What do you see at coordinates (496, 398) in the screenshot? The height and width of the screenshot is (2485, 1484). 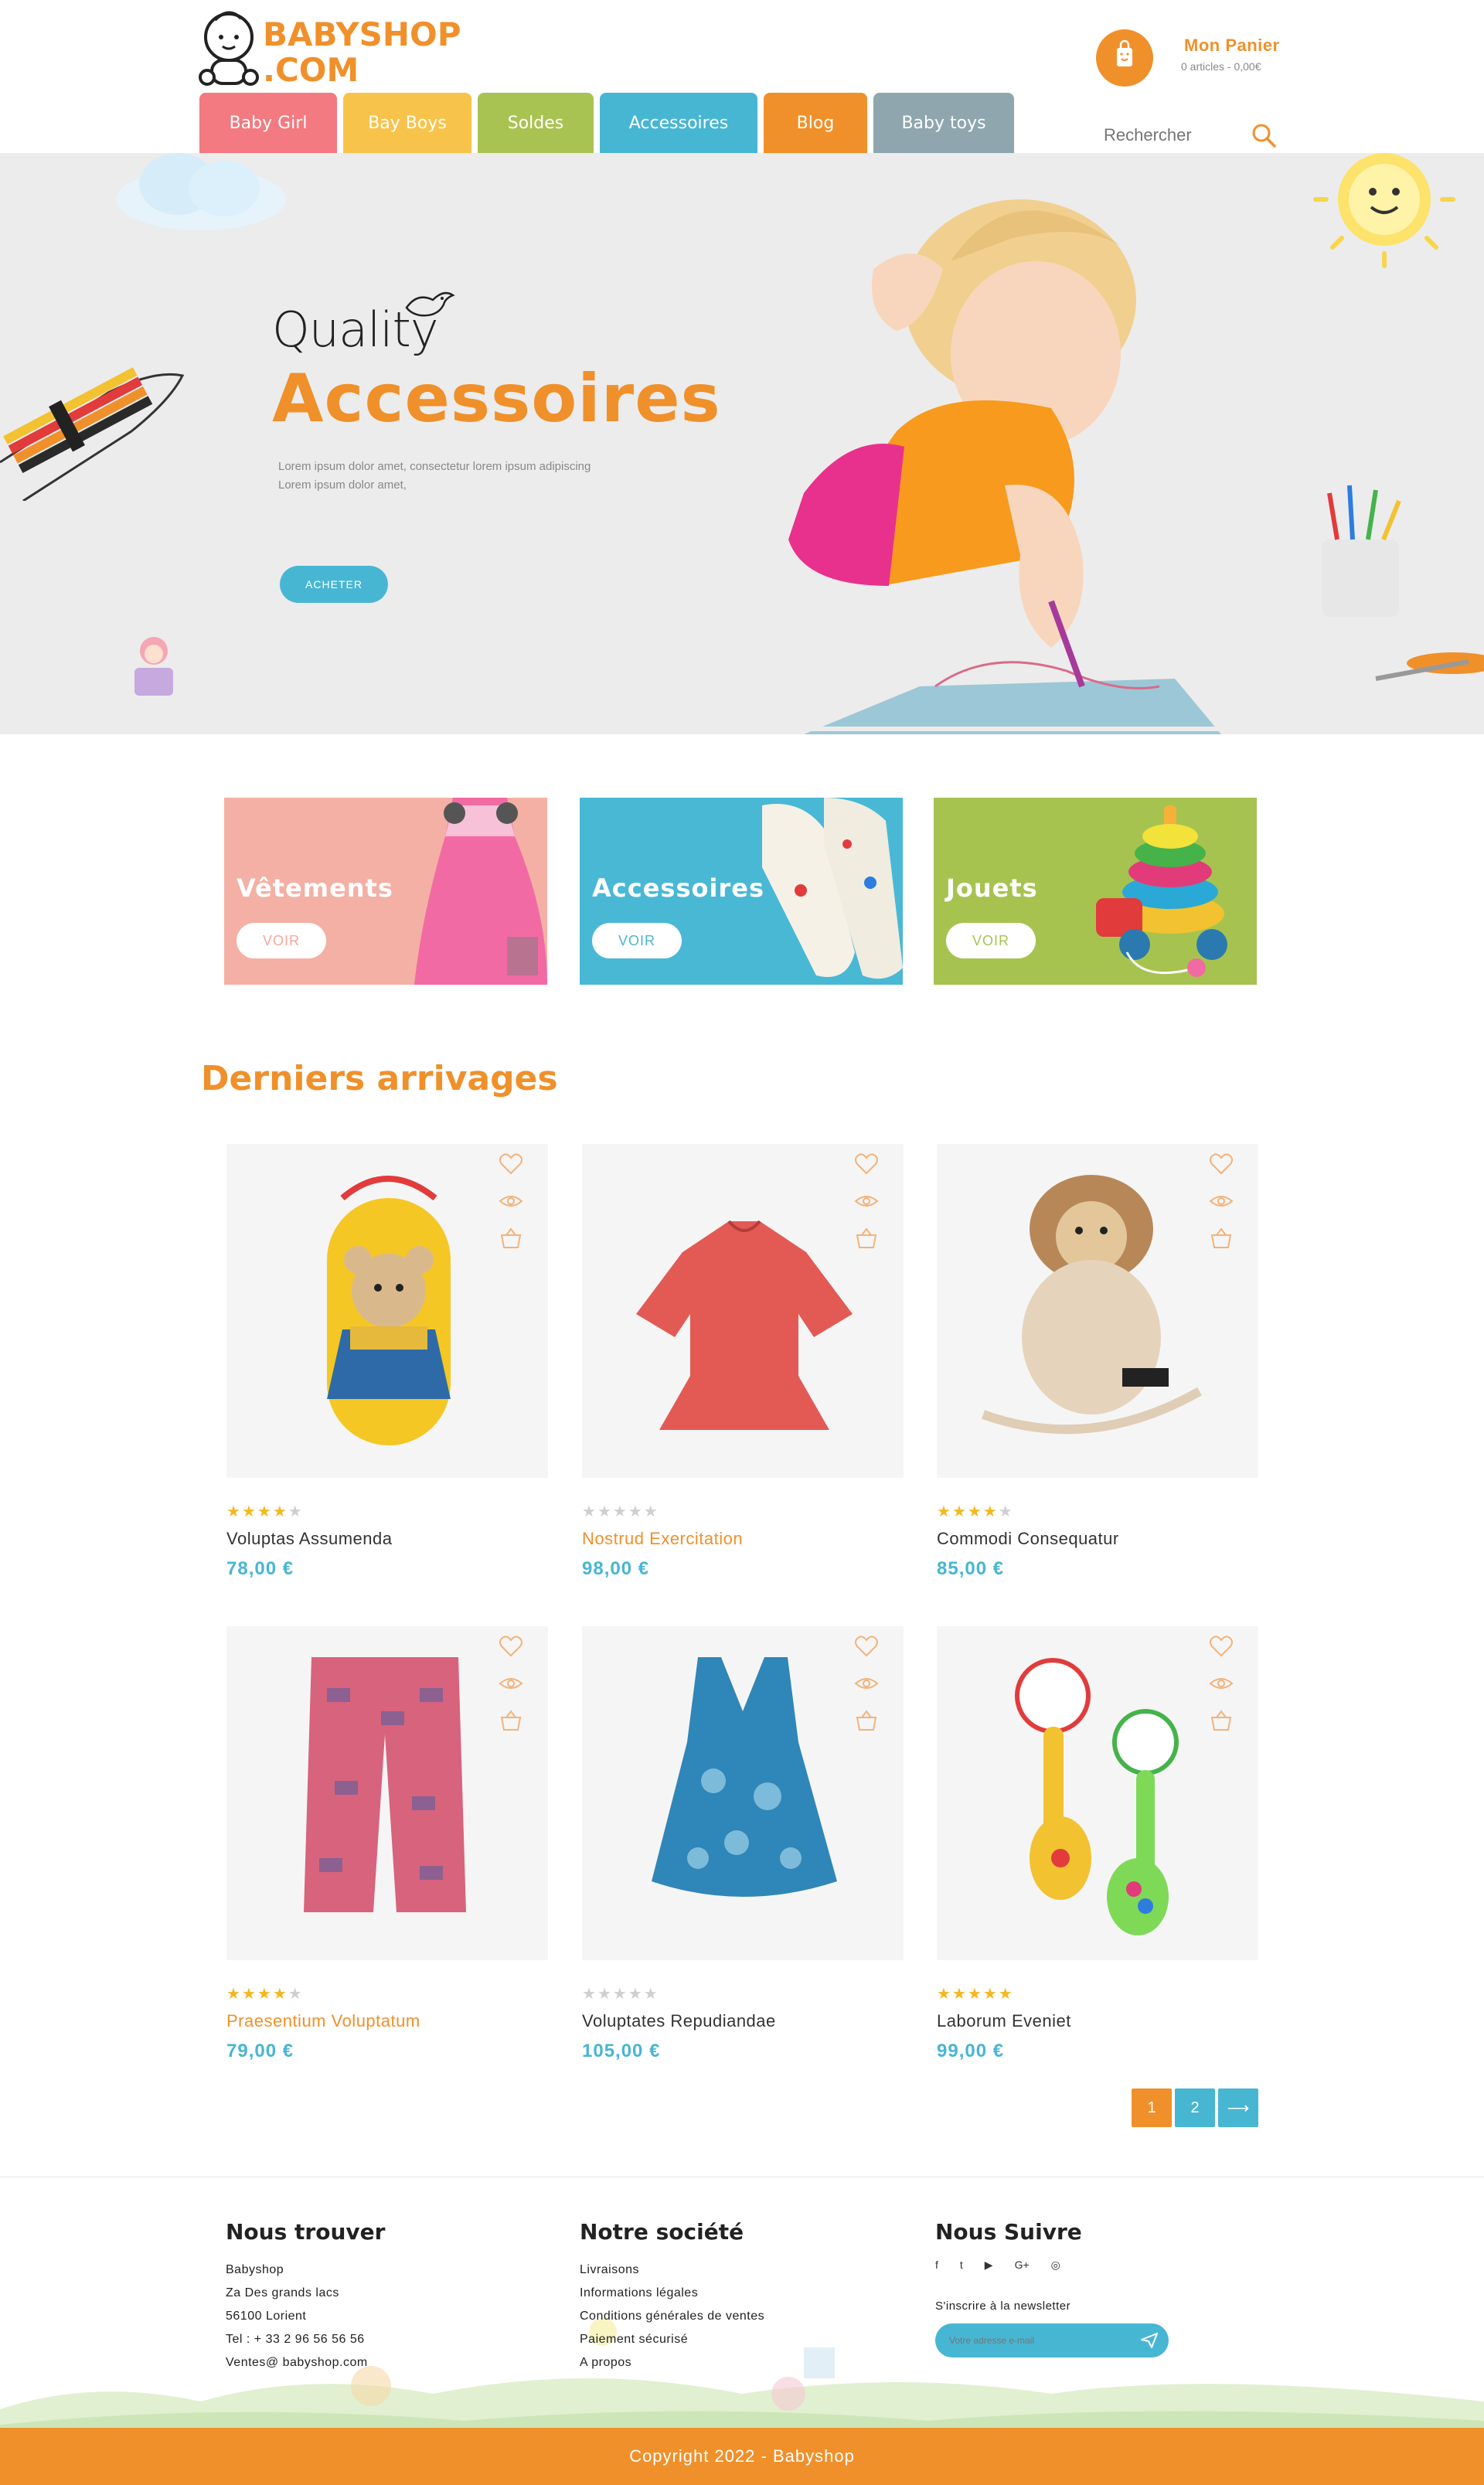 I see `hero-title: Accessoires` at bounding box center [496, 398].